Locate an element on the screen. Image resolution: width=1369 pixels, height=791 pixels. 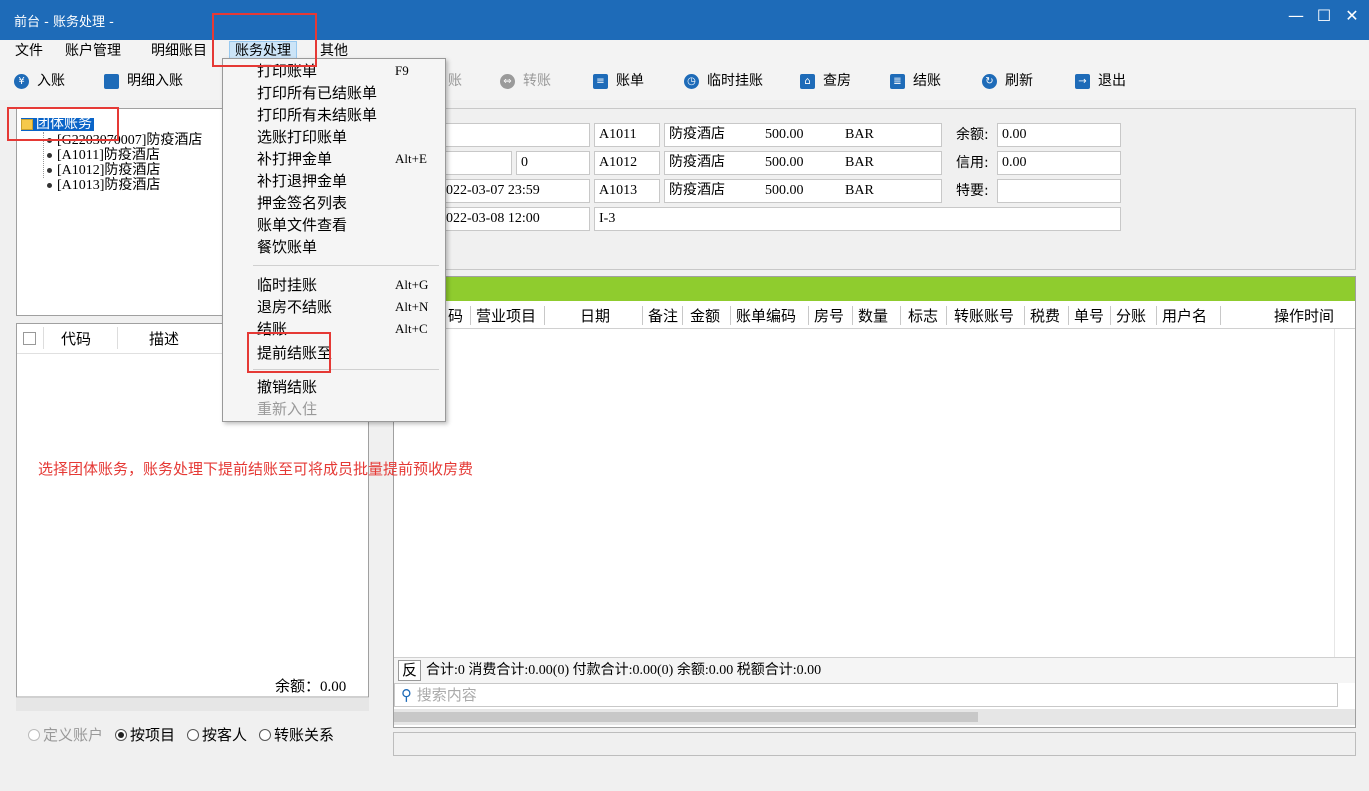
annotation-text: 选择团体账务，账务处理下提前结账至可将成员批量提前预收房费 is located at coordinates (256, 469).